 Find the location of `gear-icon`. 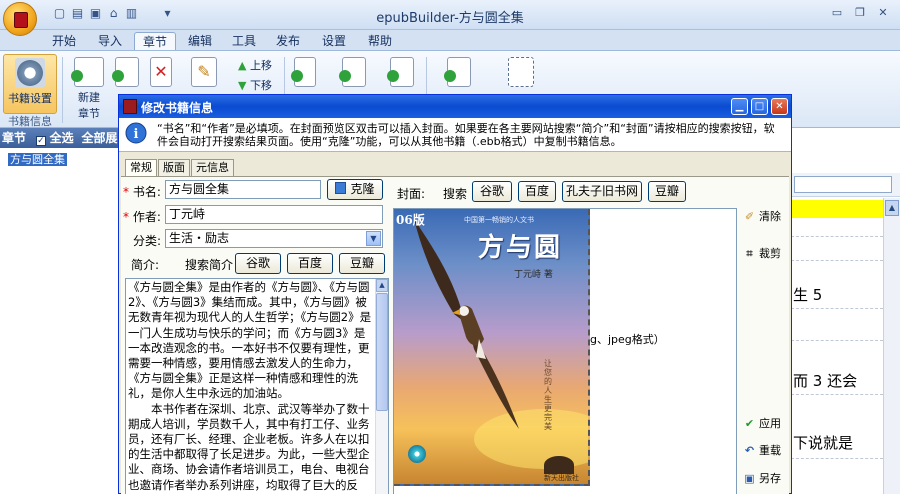

gear-icon is located at coordinates (30, 73).